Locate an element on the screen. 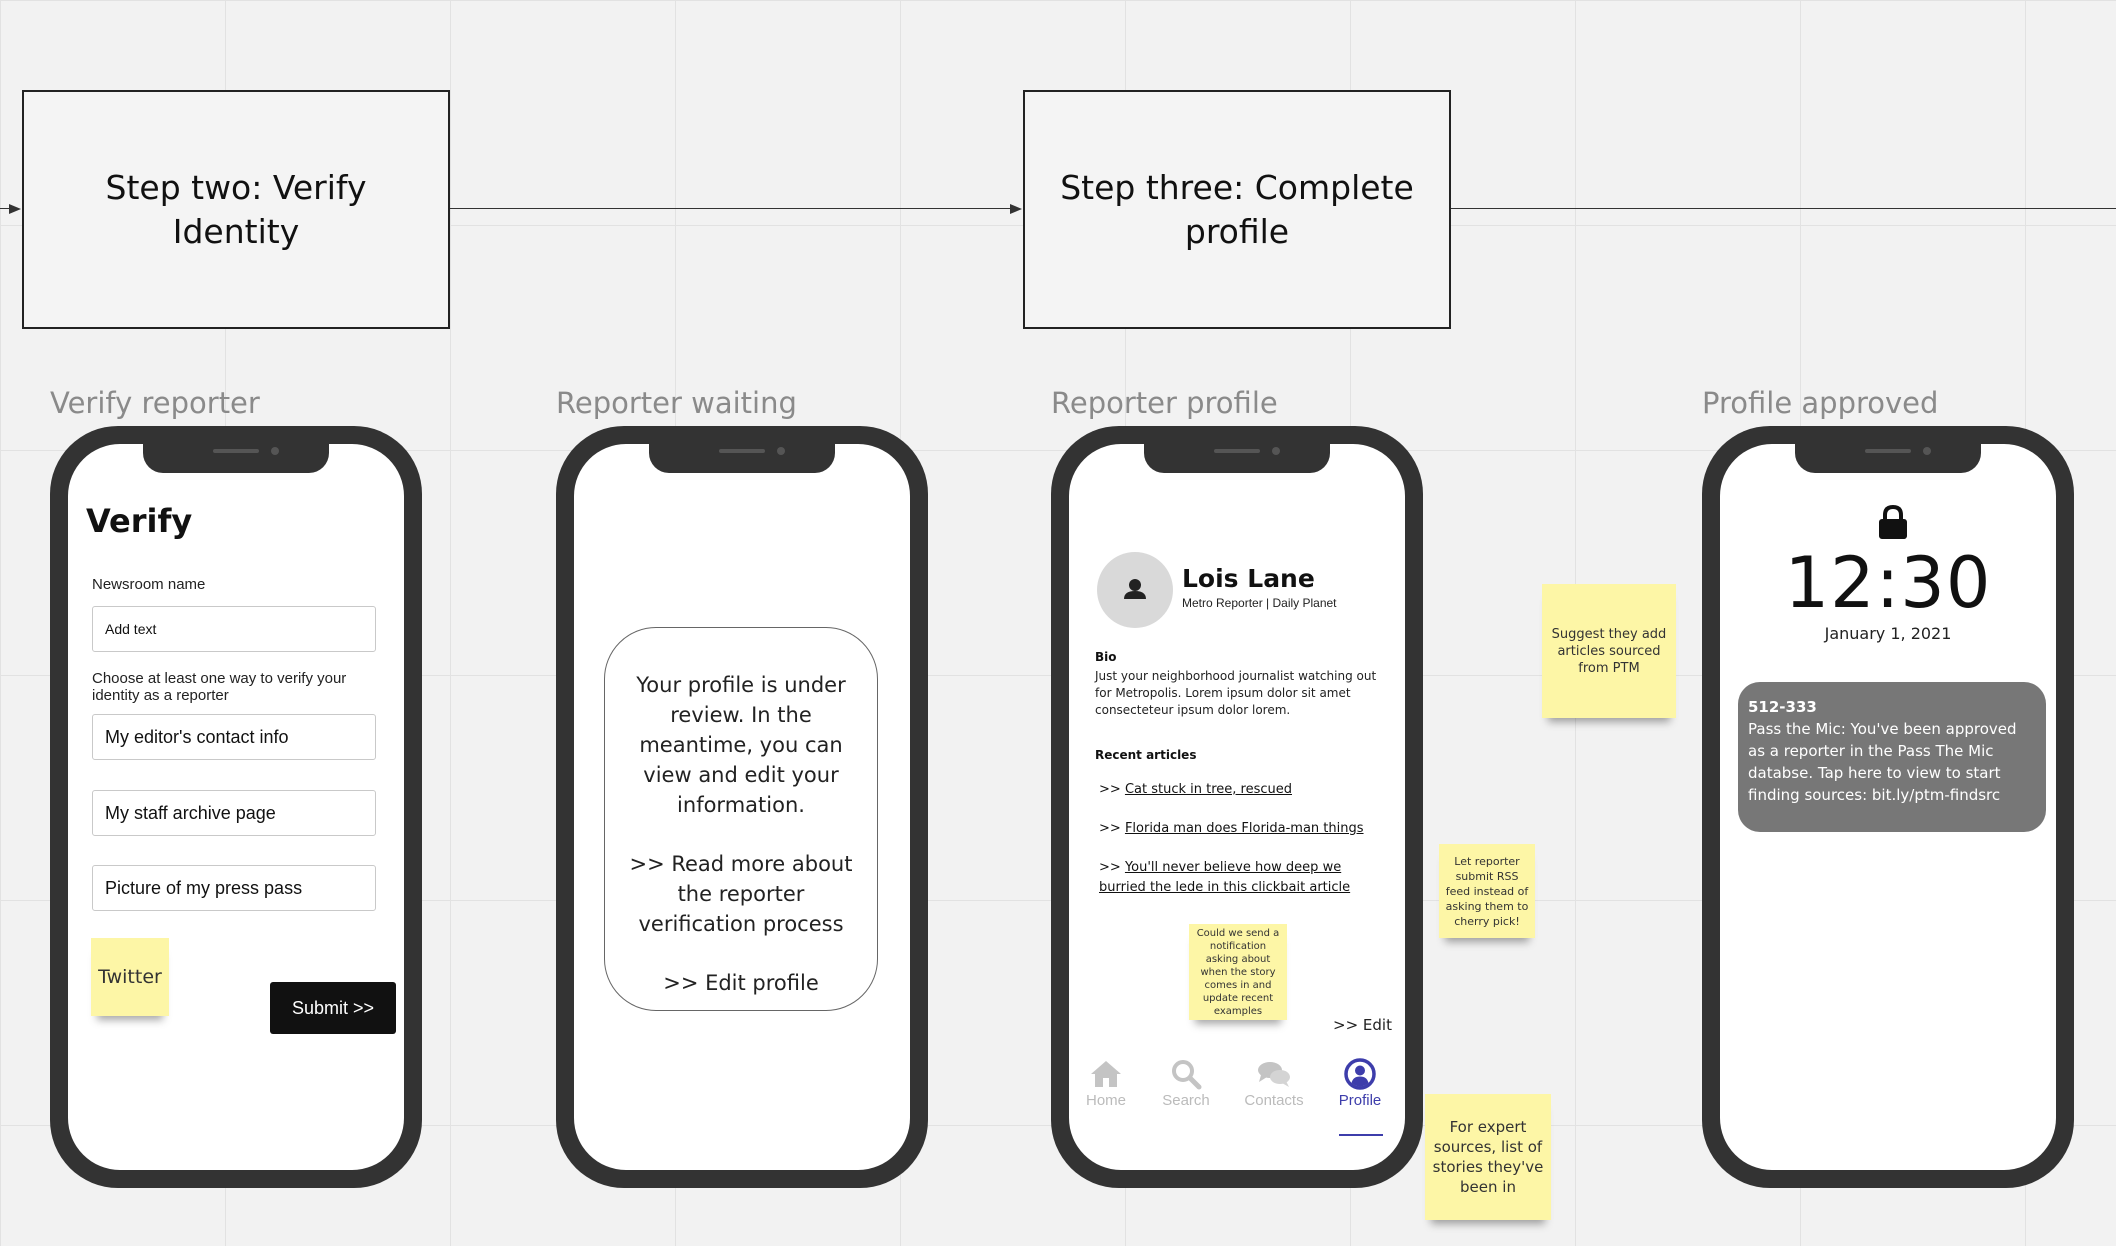  option-press-pass: Picture of my press pass is located at coordinates (234, 888).